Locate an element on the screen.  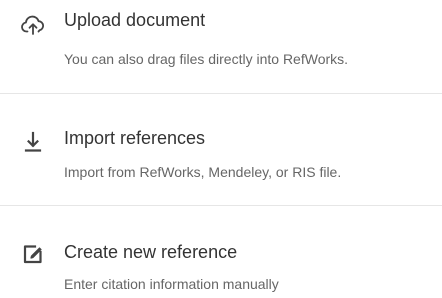
cloud-upload-icon is located at coordinates (33, 25).